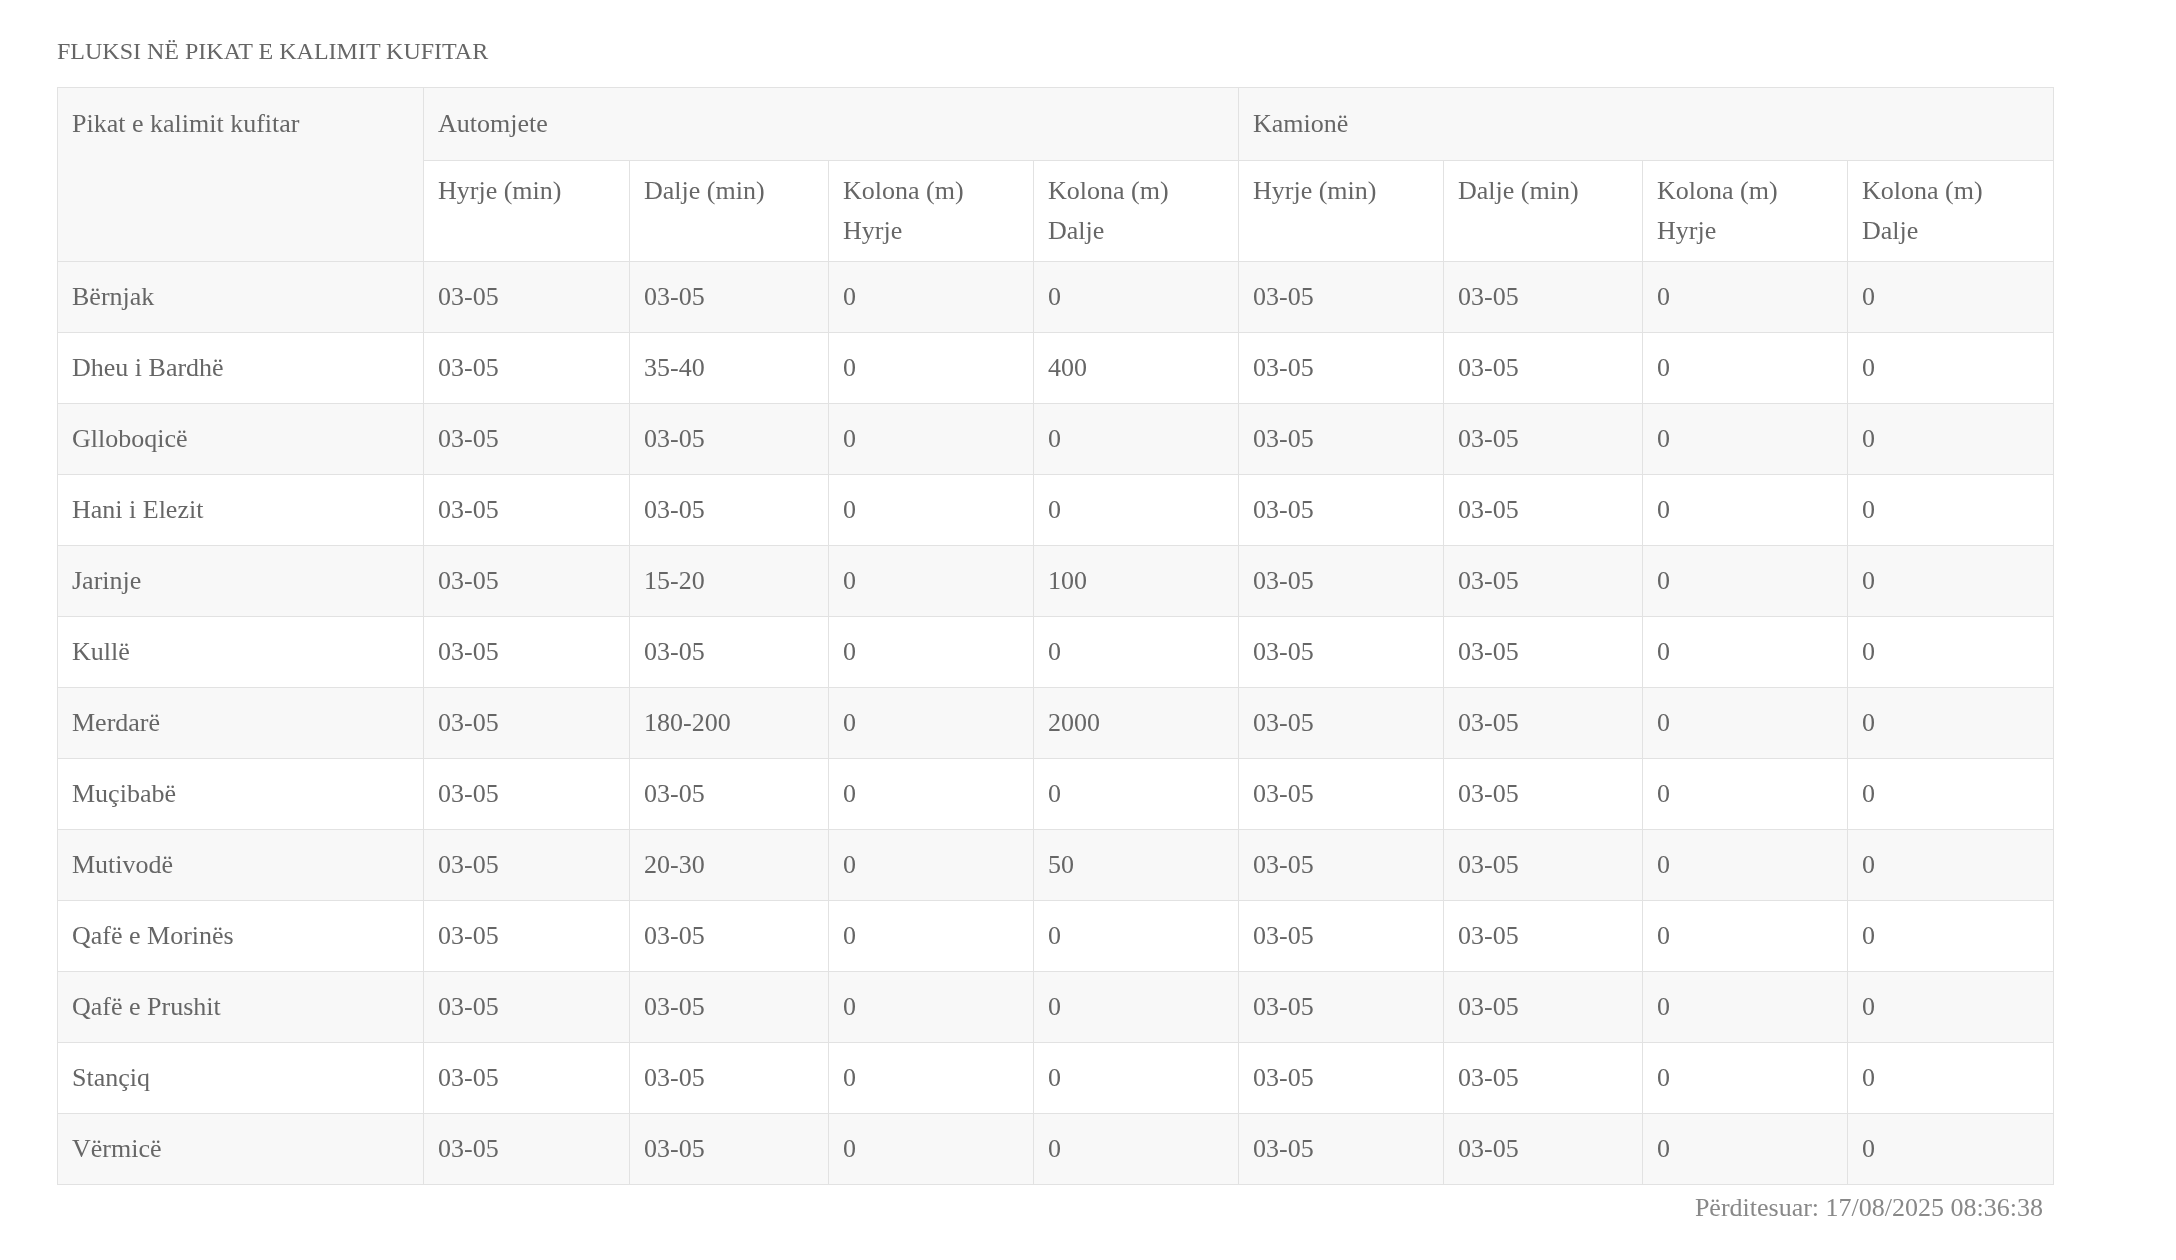  What do you see at coordinates (1868, 1208) in the screenshot?
I see `updated-timestamp: Përditesuar: 17/08/2025 08:36:38` at bounding box center [1868, 1208].